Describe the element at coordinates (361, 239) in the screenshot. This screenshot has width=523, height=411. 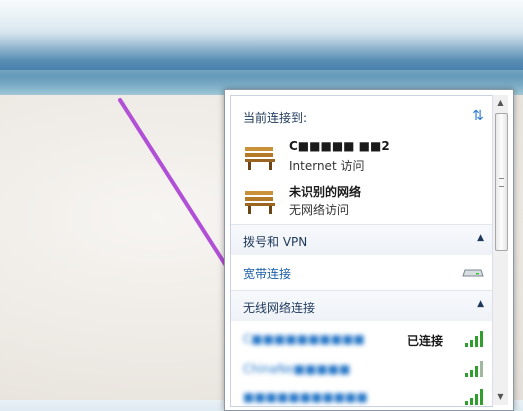
I see `dialup-vpn-section: 拨号和 VPN ▲` at that location.